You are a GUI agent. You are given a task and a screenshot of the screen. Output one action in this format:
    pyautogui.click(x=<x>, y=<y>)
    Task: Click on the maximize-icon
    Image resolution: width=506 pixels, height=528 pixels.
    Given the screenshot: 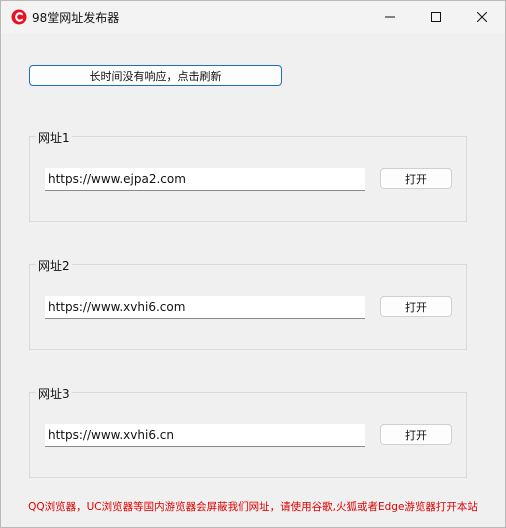 What is the action you would take?
    pyautogui.click(x=436, y=17)
    